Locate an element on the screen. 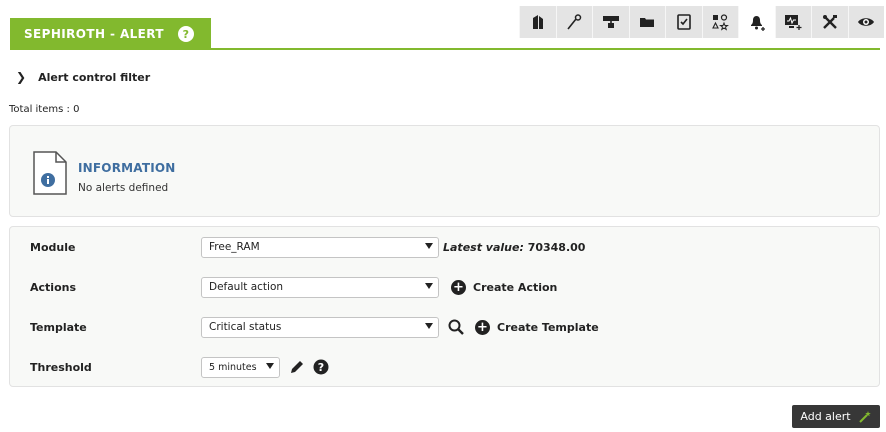  tab-building is located at coordinates (537, 22).